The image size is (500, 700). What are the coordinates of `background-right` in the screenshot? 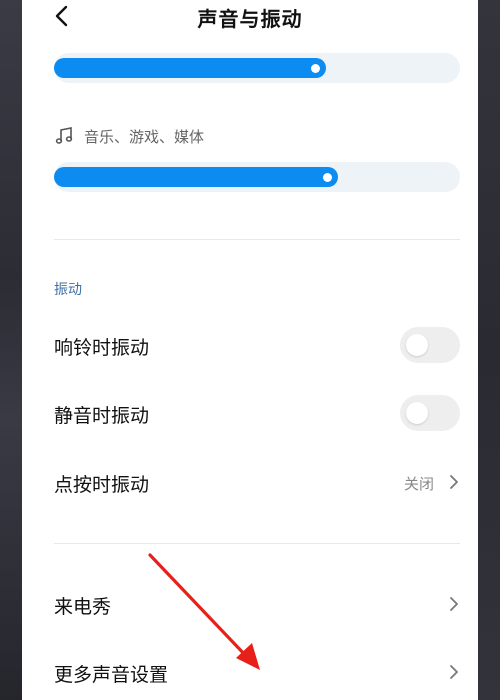 It's located at (489, 350).